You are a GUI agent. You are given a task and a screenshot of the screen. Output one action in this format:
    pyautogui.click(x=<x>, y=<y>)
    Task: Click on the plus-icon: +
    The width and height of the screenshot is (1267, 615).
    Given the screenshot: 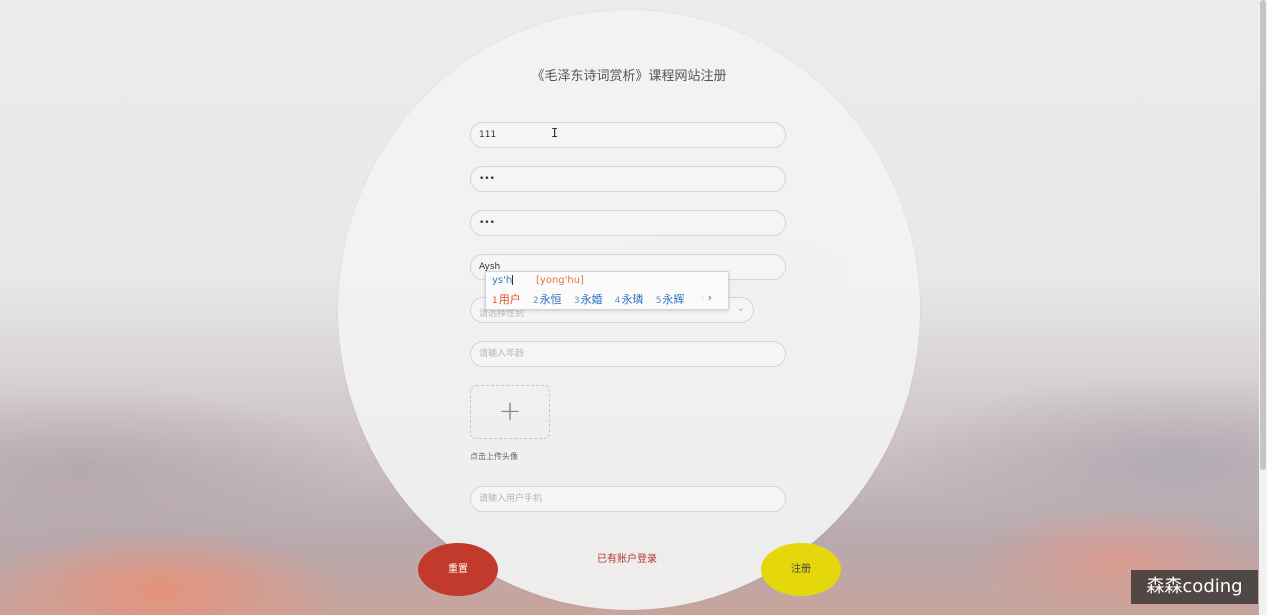 What is the action you would take?
    pyautogui.click(x=510, y=410)
    